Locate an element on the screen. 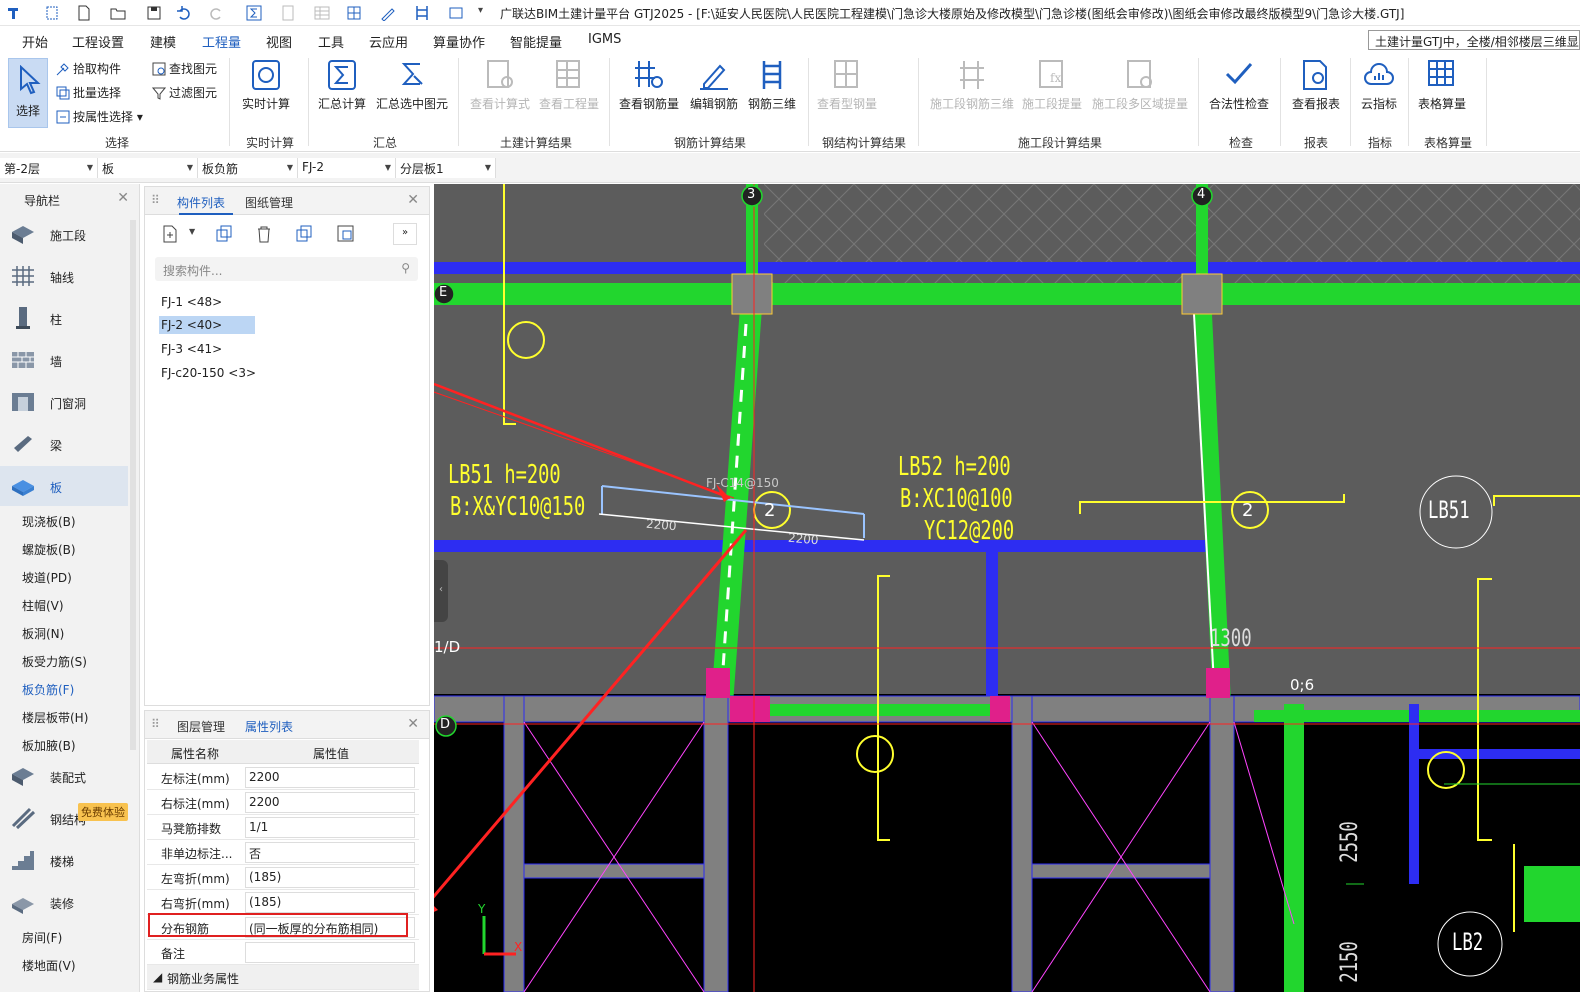  nav-sub-ramp: 坡道(PD) is located at coordinates (47, 577).